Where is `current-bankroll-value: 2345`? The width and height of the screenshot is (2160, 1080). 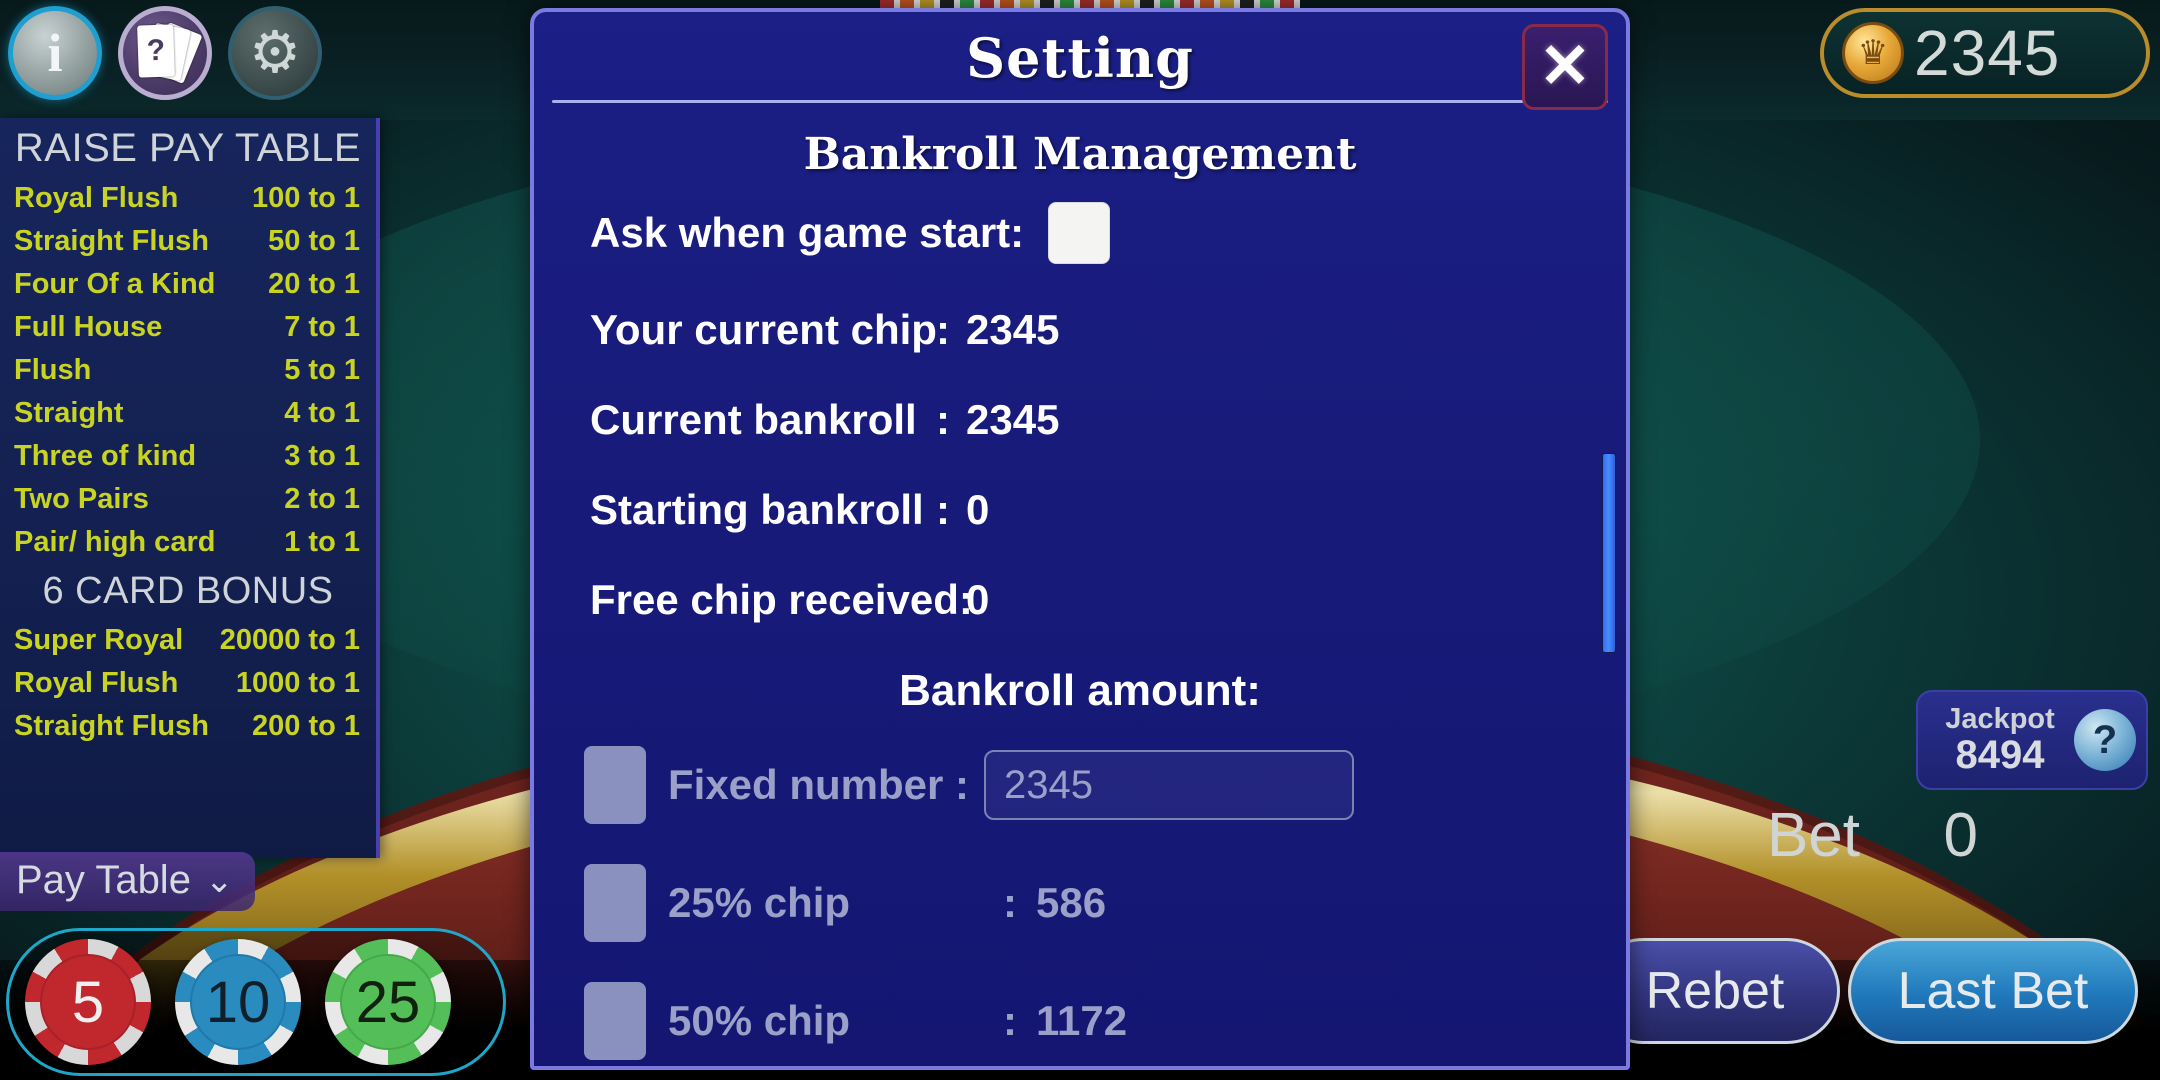 current-bankroll-value: 2345 is located at coordinates (1013, 419).